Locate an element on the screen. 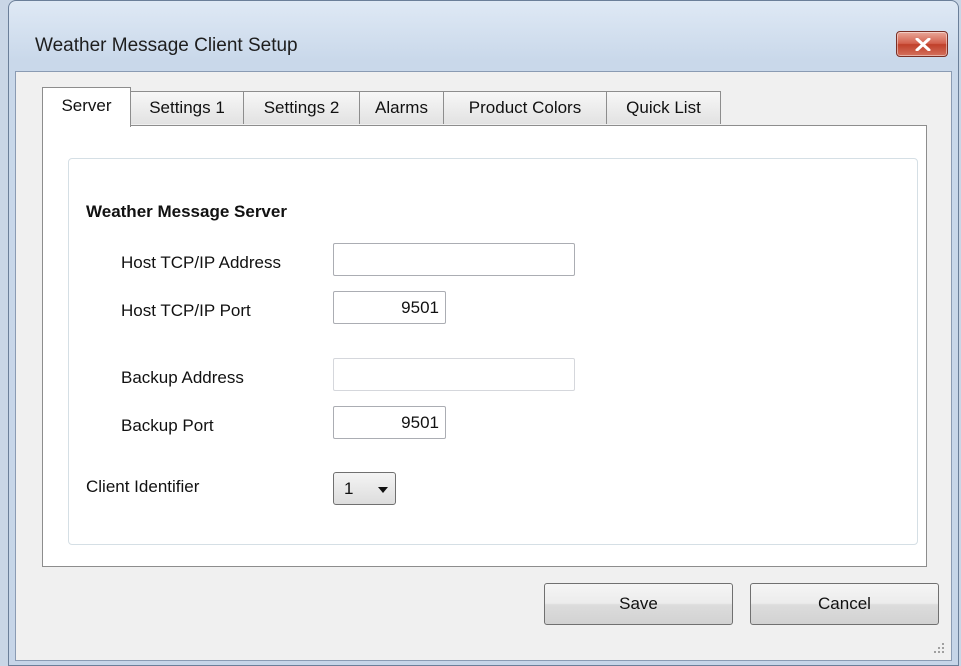  backup-address-label: Backup Address is located at coordinates (182, 377).